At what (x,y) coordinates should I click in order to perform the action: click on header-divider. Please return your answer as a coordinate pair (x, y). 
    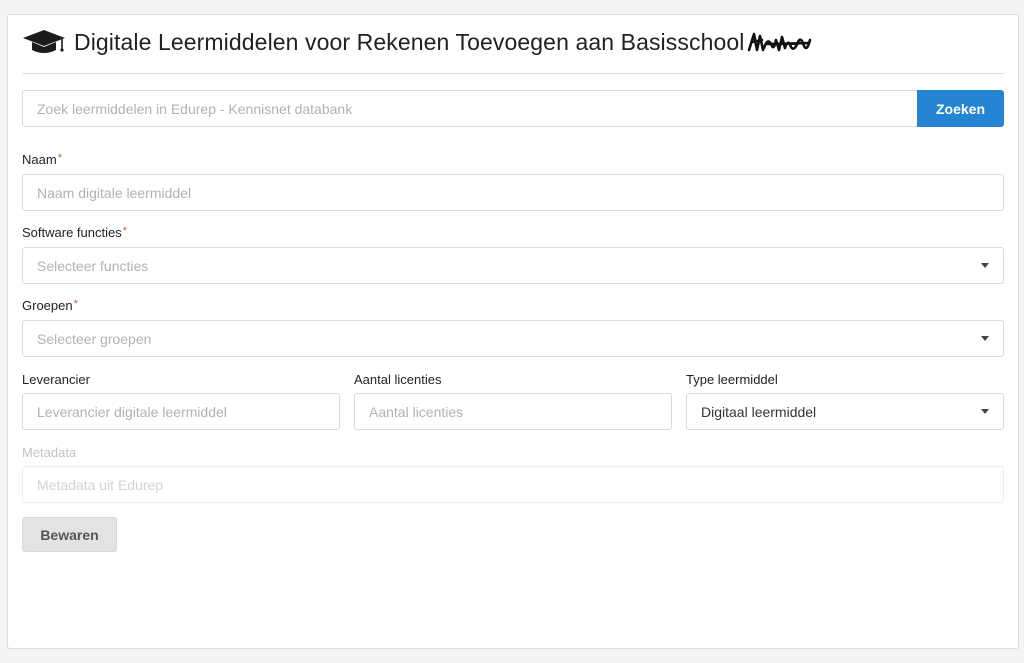
    Looking at the image, I should click on (513, 73).